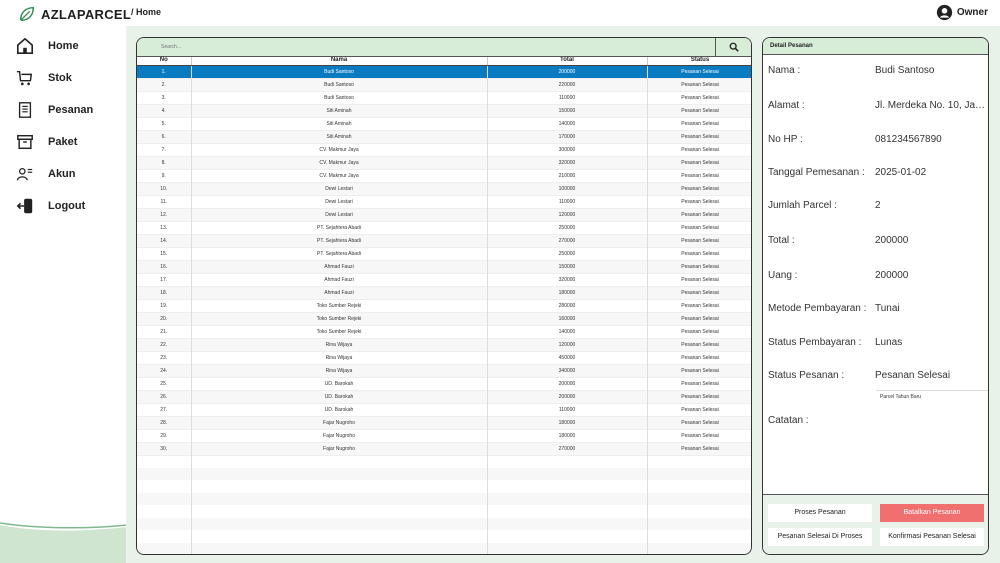  Describe the element at coordinates (444, 396) in the screenshot. I see `table-row: 26. UD. Barokah 200000 Pesanan Selesai` at that location.